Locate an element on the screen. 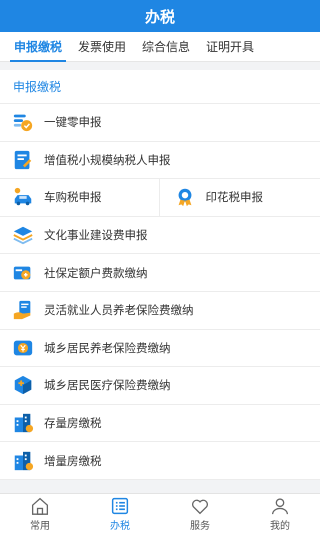 This screenshot has height=535, width=320. hand-document-icon is located at coordinates (22, 310).